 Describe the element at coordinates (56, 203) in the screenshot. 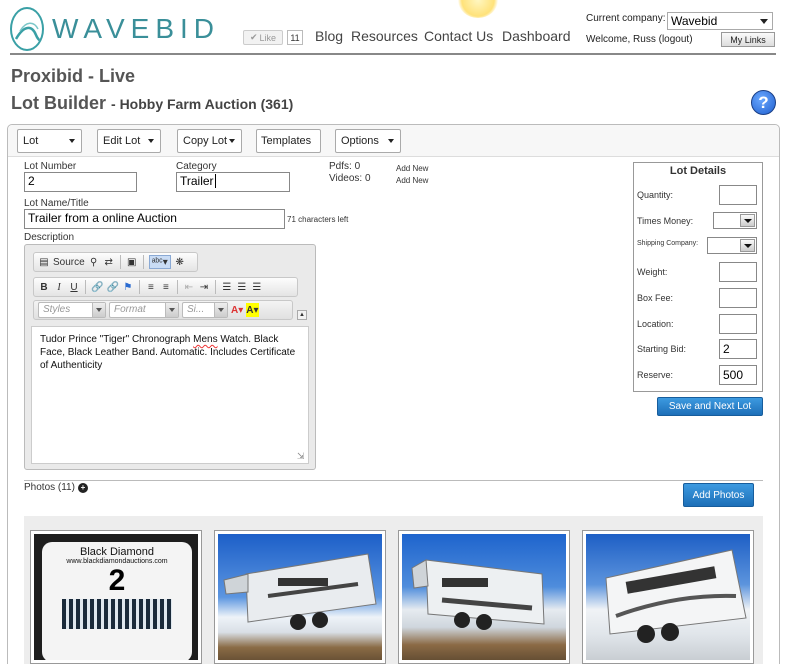

I see `lot-name-label: Lot Name/Title` at that location.